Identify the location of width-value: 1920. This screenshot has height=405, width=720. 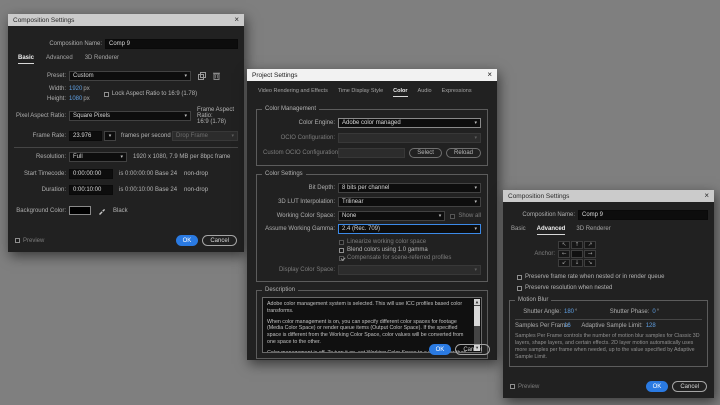
(75, 89).